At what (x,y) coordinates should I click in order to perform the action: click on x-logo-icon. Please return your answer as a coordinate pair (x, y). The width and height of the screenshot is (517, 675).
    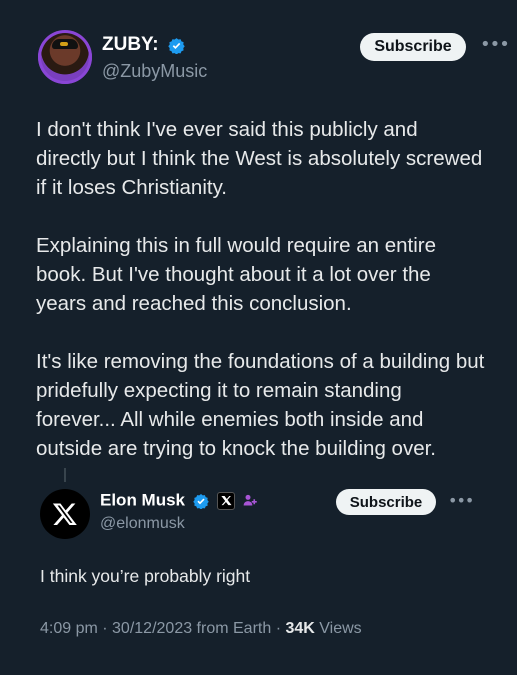
    Looking at the image, I should click on (64, 514).